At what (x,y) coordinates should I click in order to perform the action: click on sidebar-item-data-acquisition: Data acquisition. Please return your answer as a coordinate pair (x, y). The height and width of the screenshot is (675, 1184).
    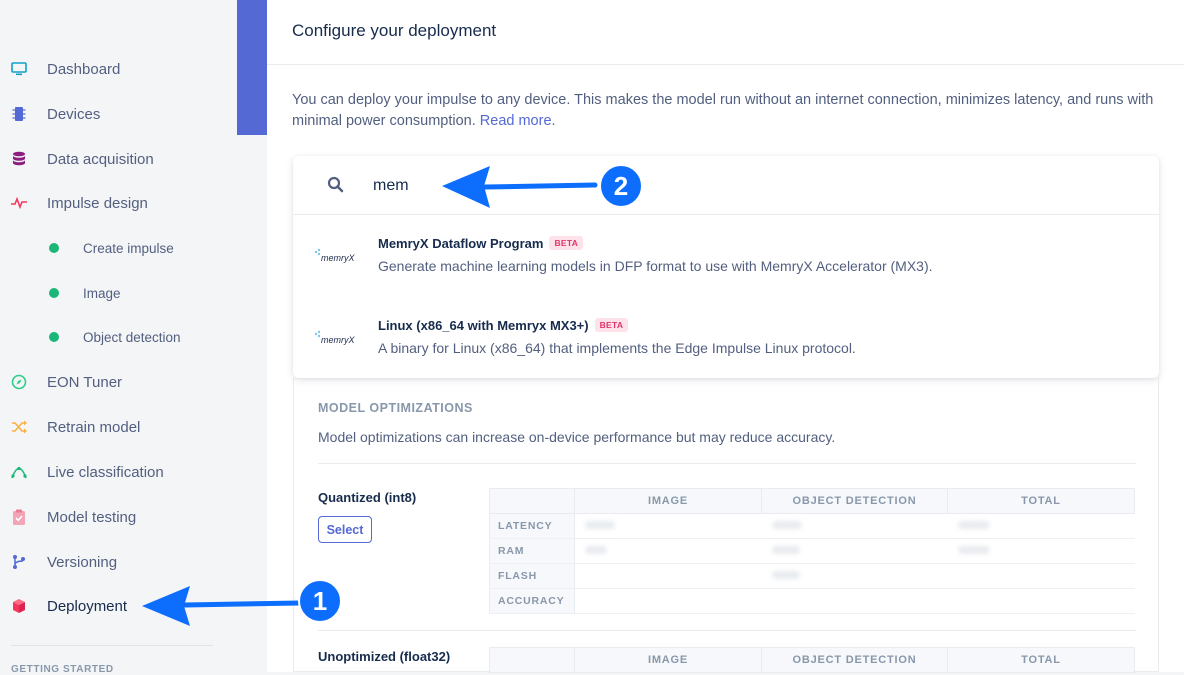
    Looking at the image, I should click on (118, 159).